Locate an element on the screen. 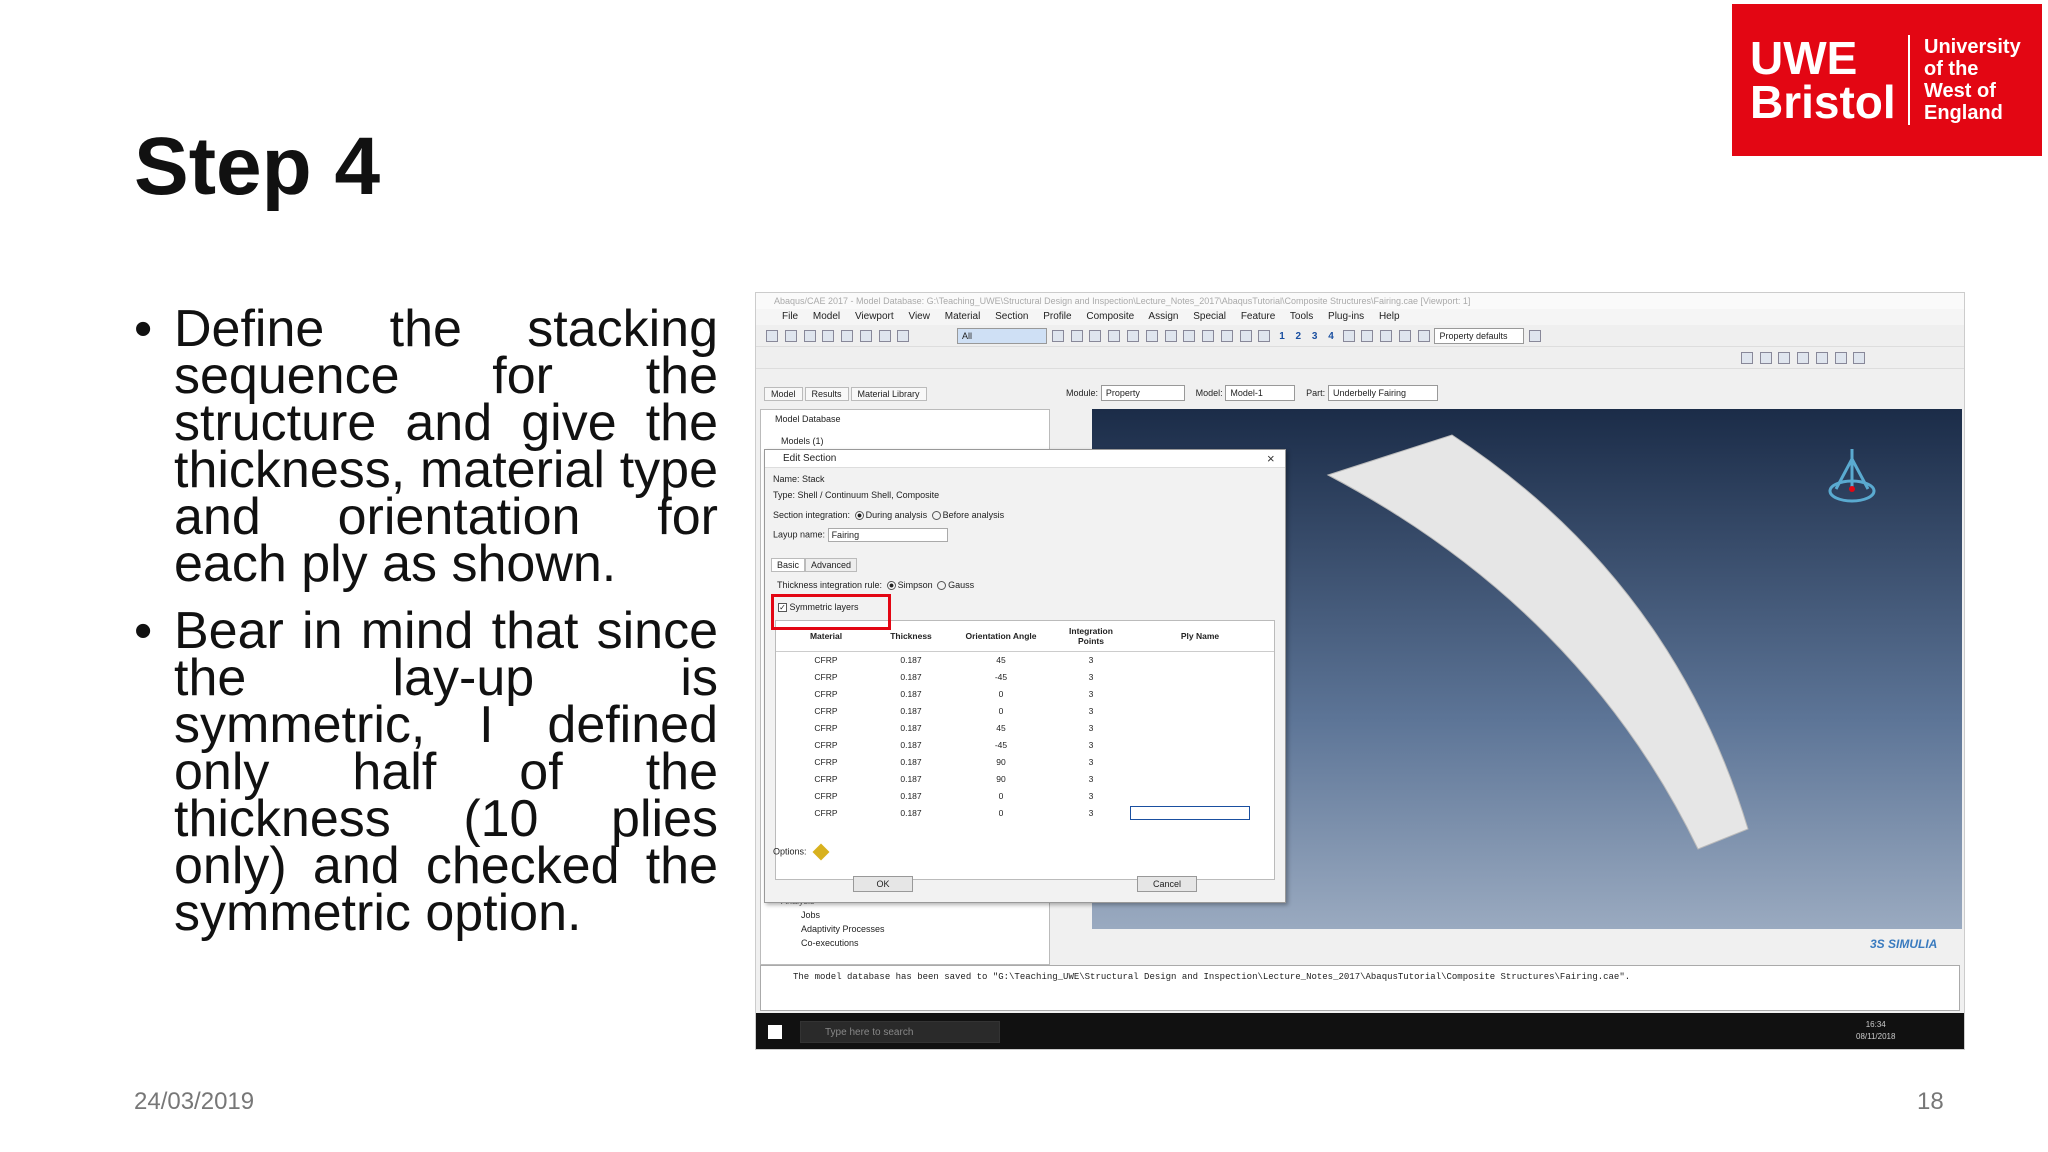 Image resolution: width=2048 pixels, height=1152 pixels. menu-material: Material is located at coordinates (963, 316).